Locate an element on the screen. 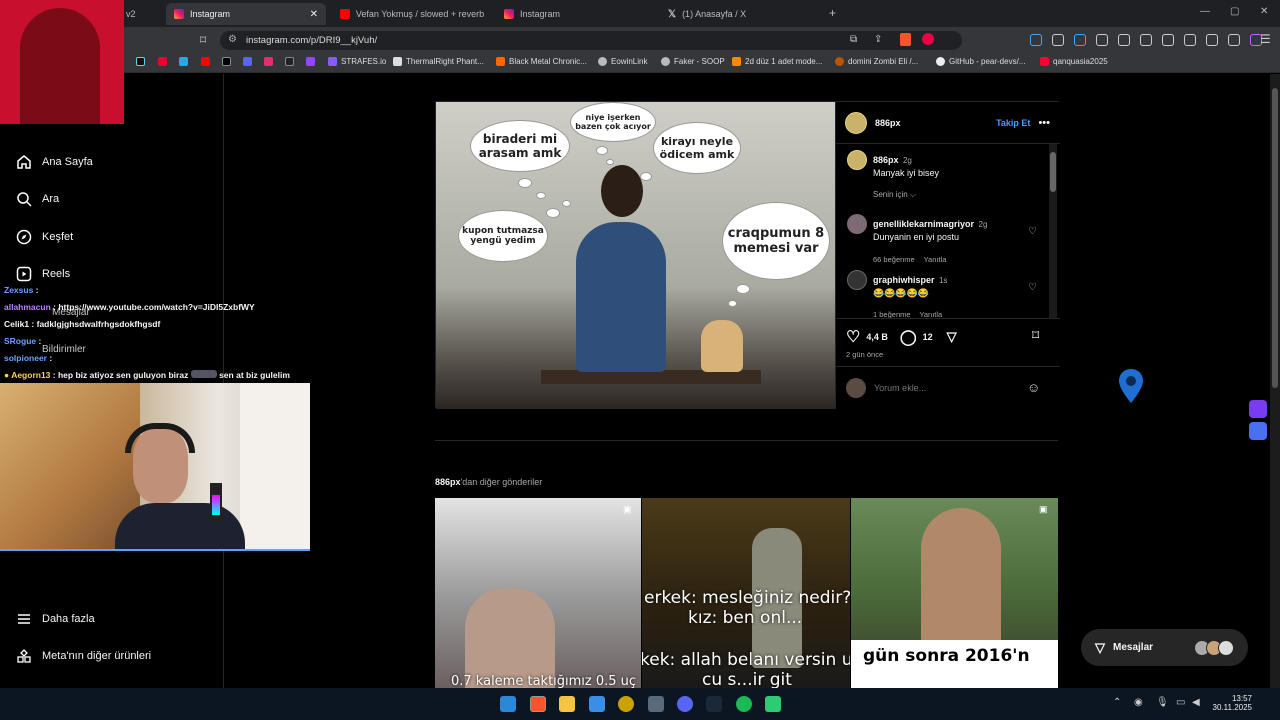  grid-post: gün sonra 2016'n ▣ is located at coordinates (954, 593).